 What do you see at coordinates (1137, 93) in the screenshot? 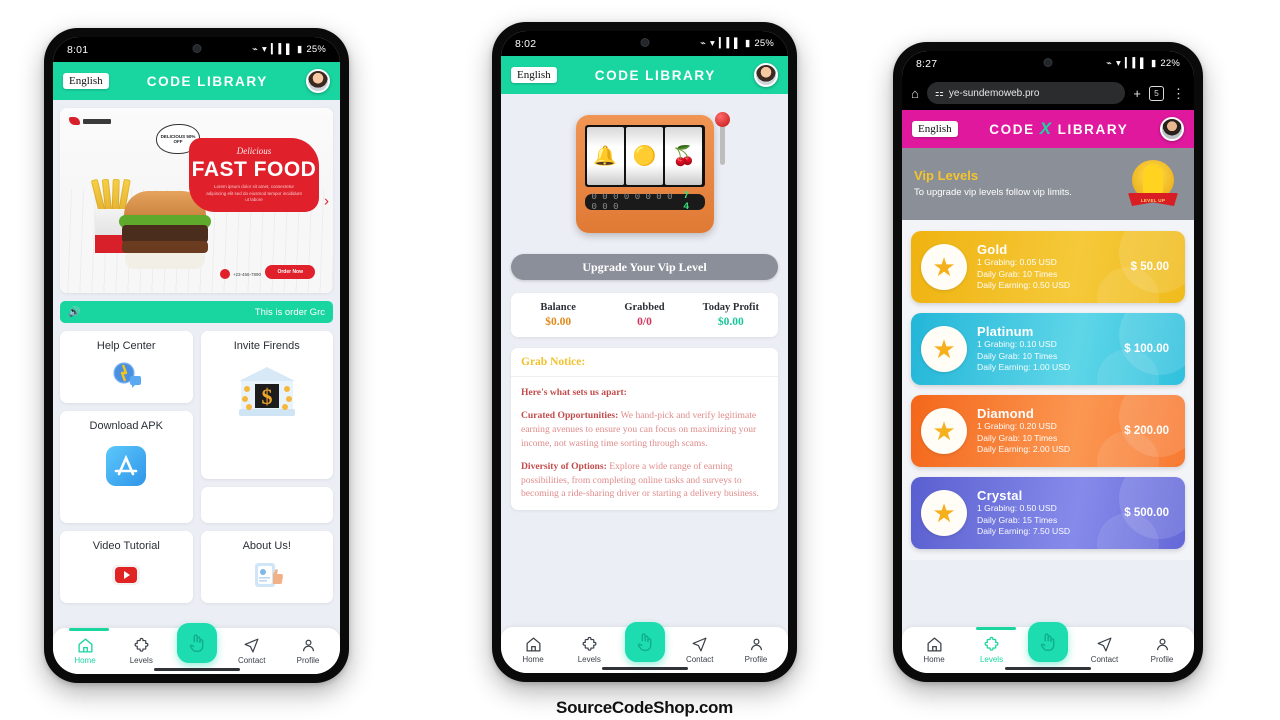
I see `plus-icon: +` at bounding box center [1137, 93].